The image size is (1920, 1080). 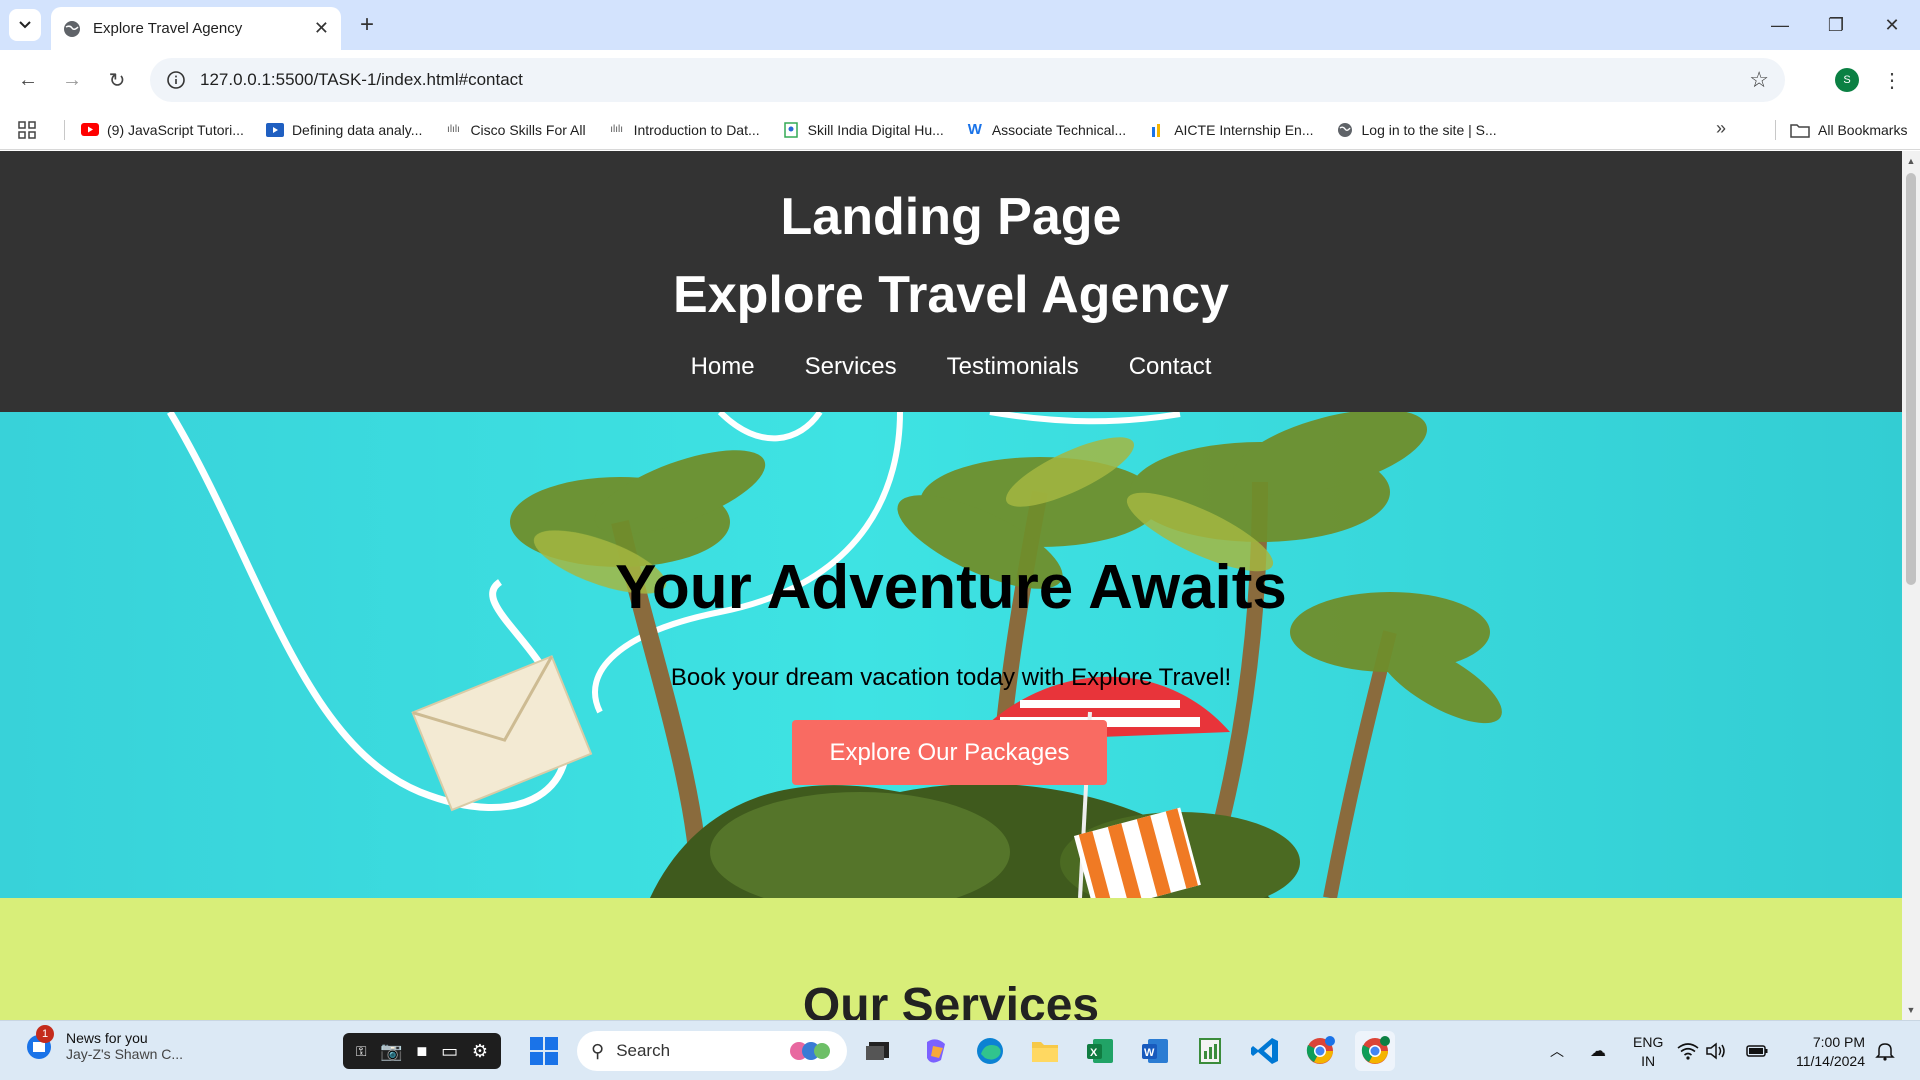 What do you see at coordinates (643, 1050) in the screenshot?
I see `search-placeholder: Search` at bounding box center [643, 1050].